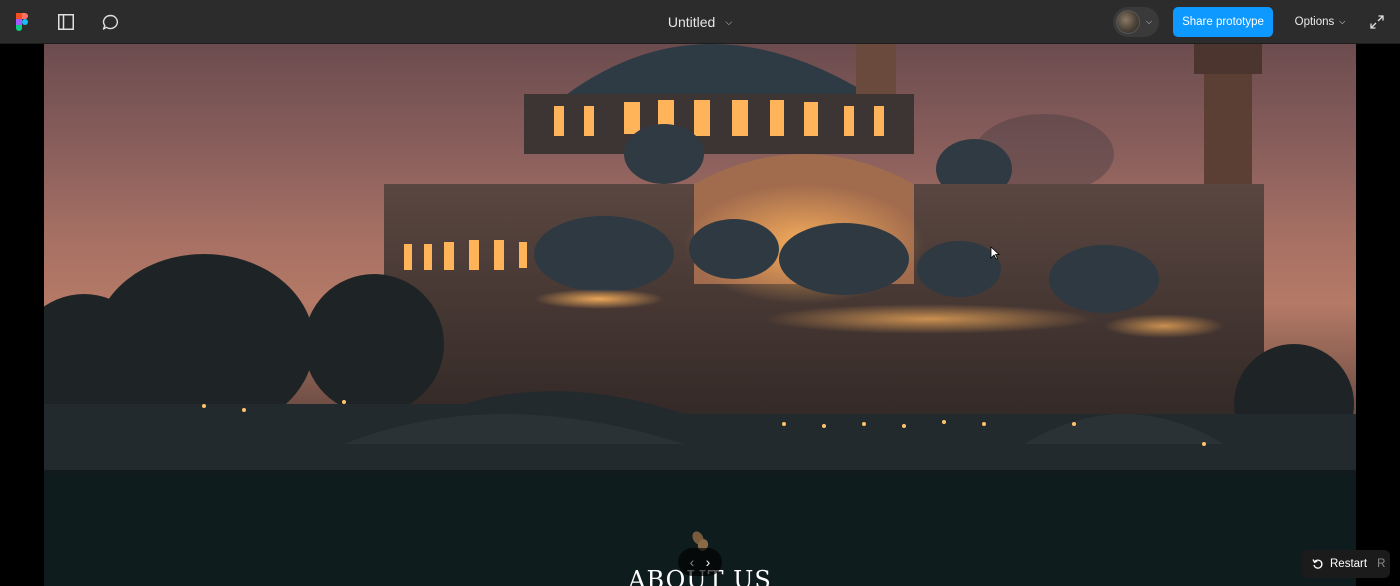 The width and height of the screenshot is (1400, 586). Describe the element at coordinates (1314, 22) in the screenshot. I see `options-label: Options` at that location.